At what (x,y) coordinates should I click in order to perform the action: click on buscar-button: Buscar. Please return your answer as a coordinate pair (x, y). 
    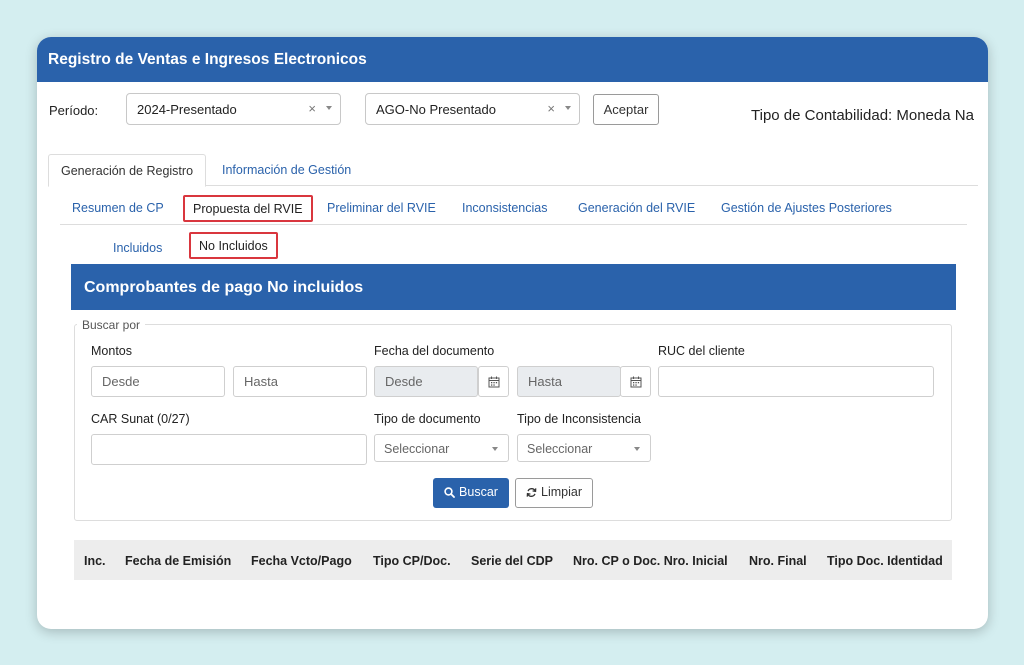
    Looking at the image, I should click on (471, 493).